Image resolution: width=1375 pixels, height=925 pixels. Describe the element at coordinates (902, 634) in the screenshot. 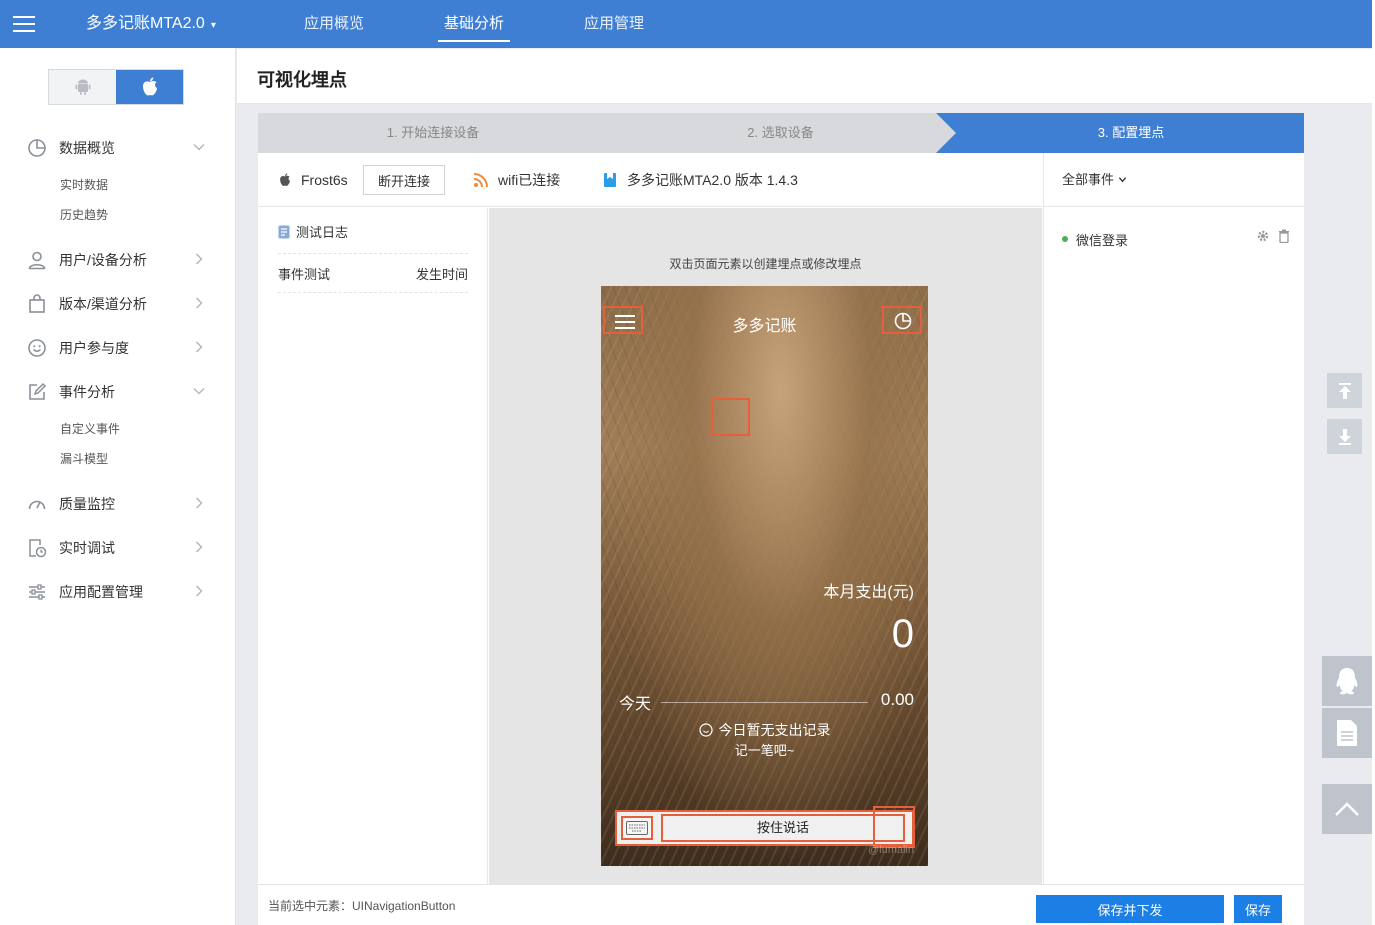

I see `month-expense-value: 0` at that location.